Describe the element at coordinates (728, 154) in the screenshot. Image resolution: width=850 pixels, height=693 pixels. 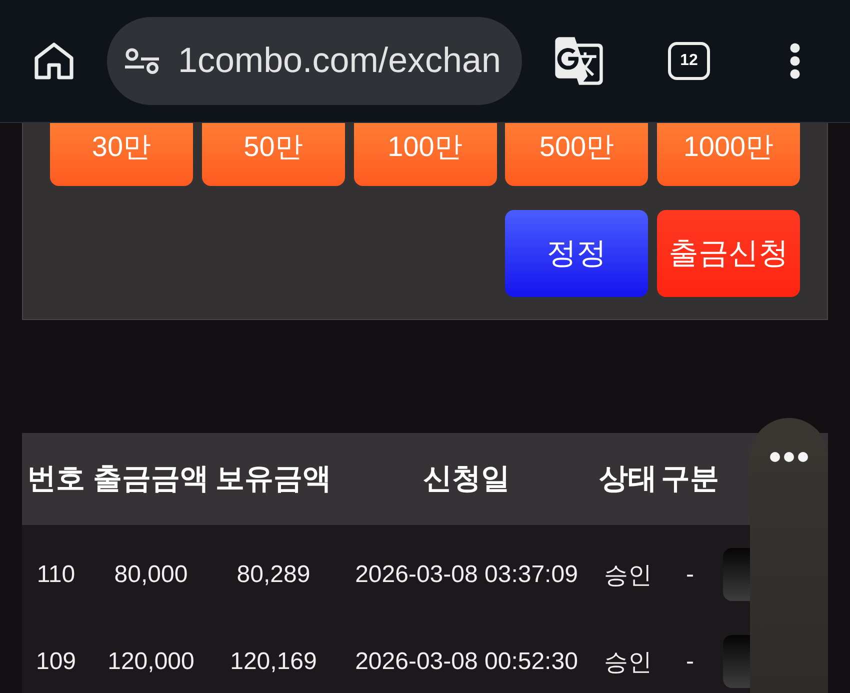
I see `amount-button: 1000만` at that location.